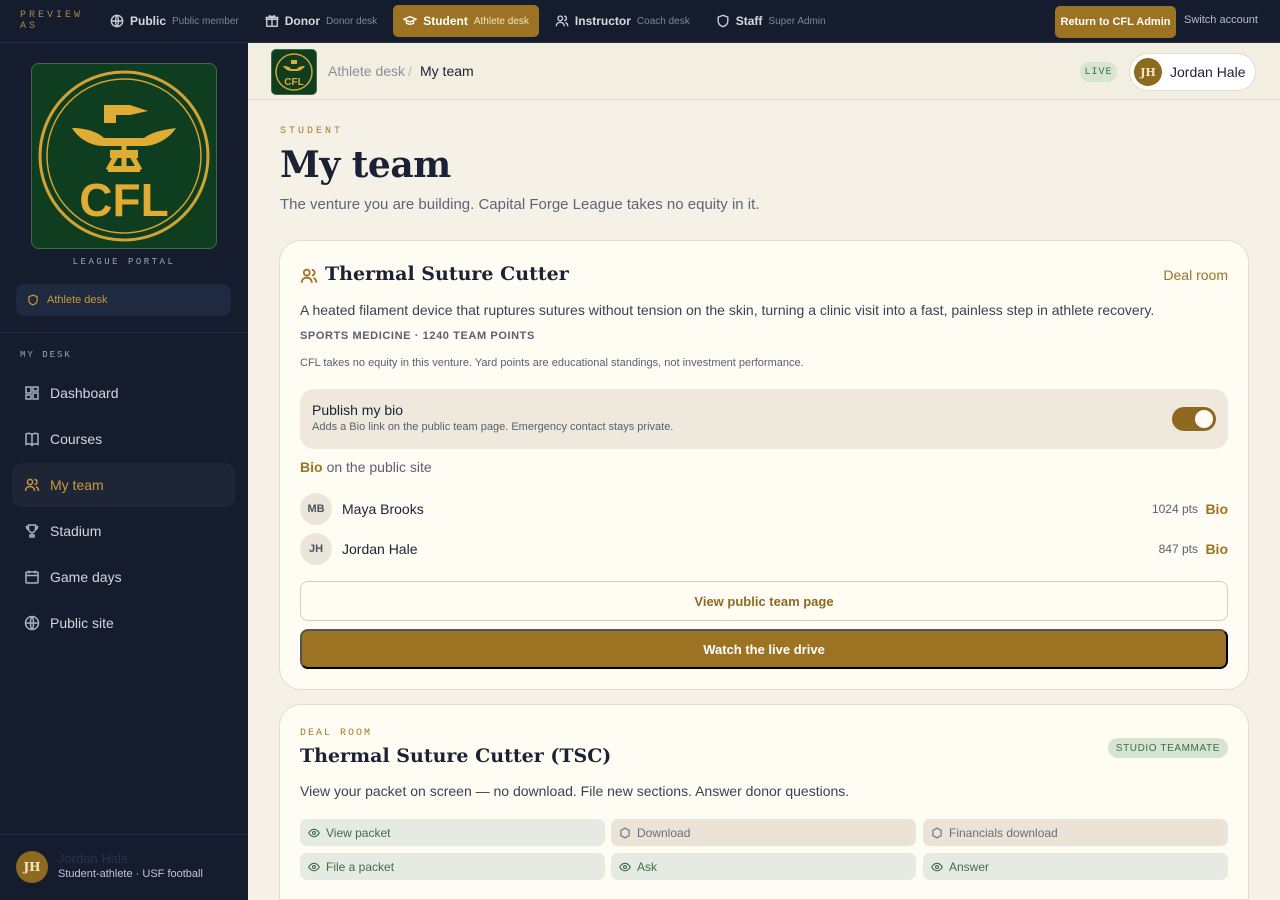 This screenshot has width=1280, height=900. I want to click on permission-ask: Ask, so click(763, 866).